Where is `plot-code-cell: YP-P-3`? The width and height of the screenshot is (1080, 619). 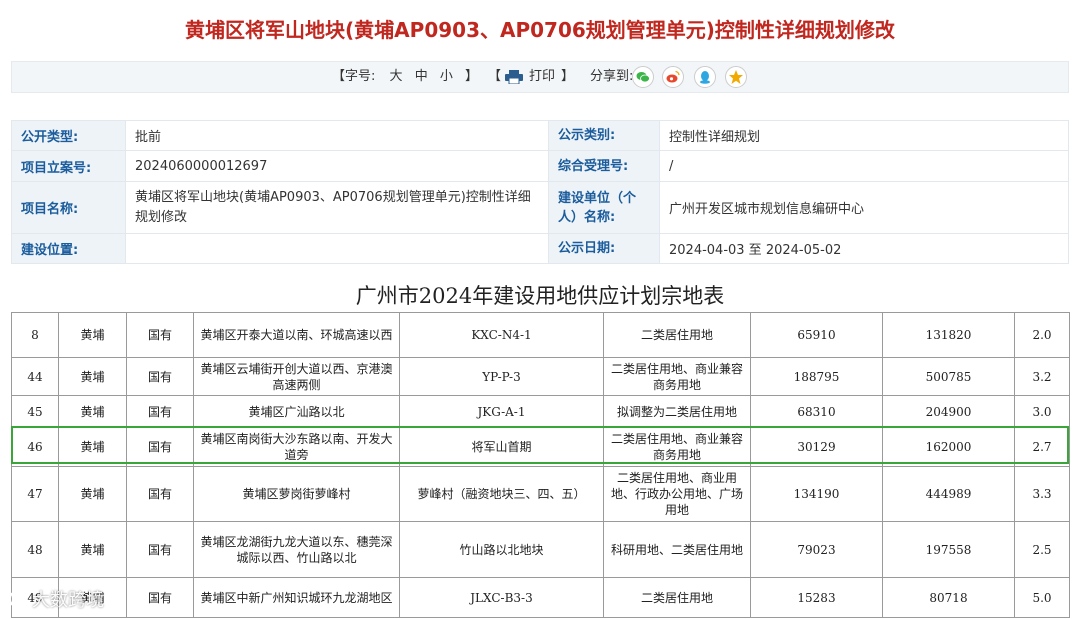
plot-code-cell: YP-P-3 is located at coordinates (501, 376).